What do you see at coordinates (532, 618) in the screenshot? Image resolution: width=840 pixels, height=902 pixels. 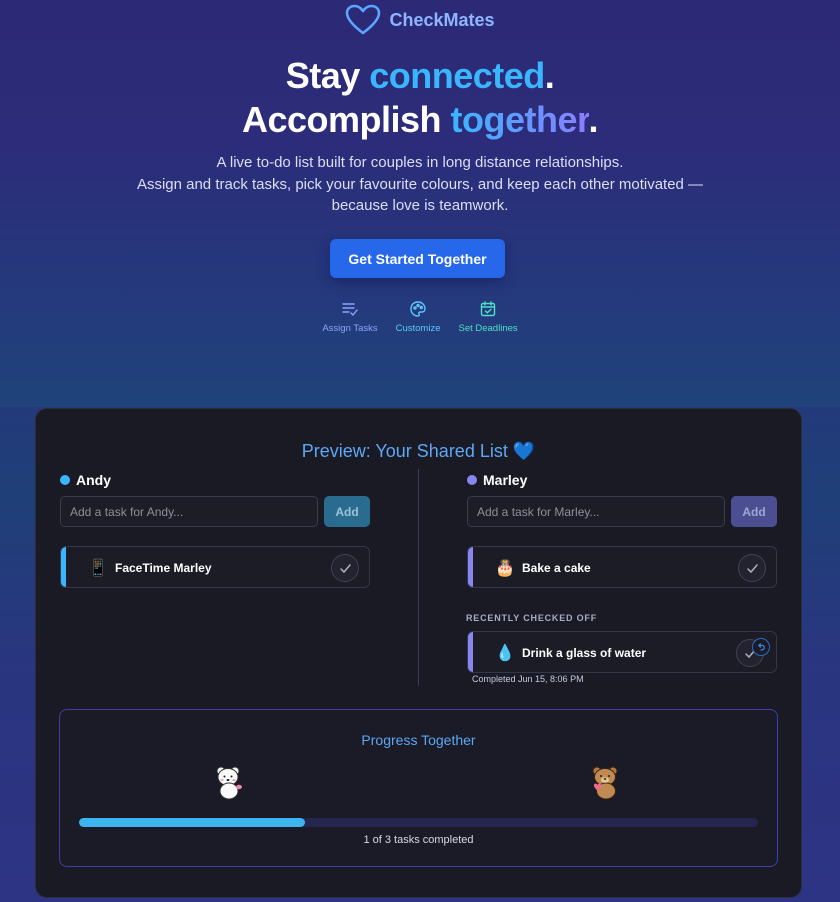 I see `recently-checked-label: RECENTLY CHECKED OFF` at bounding box center [532, 618].